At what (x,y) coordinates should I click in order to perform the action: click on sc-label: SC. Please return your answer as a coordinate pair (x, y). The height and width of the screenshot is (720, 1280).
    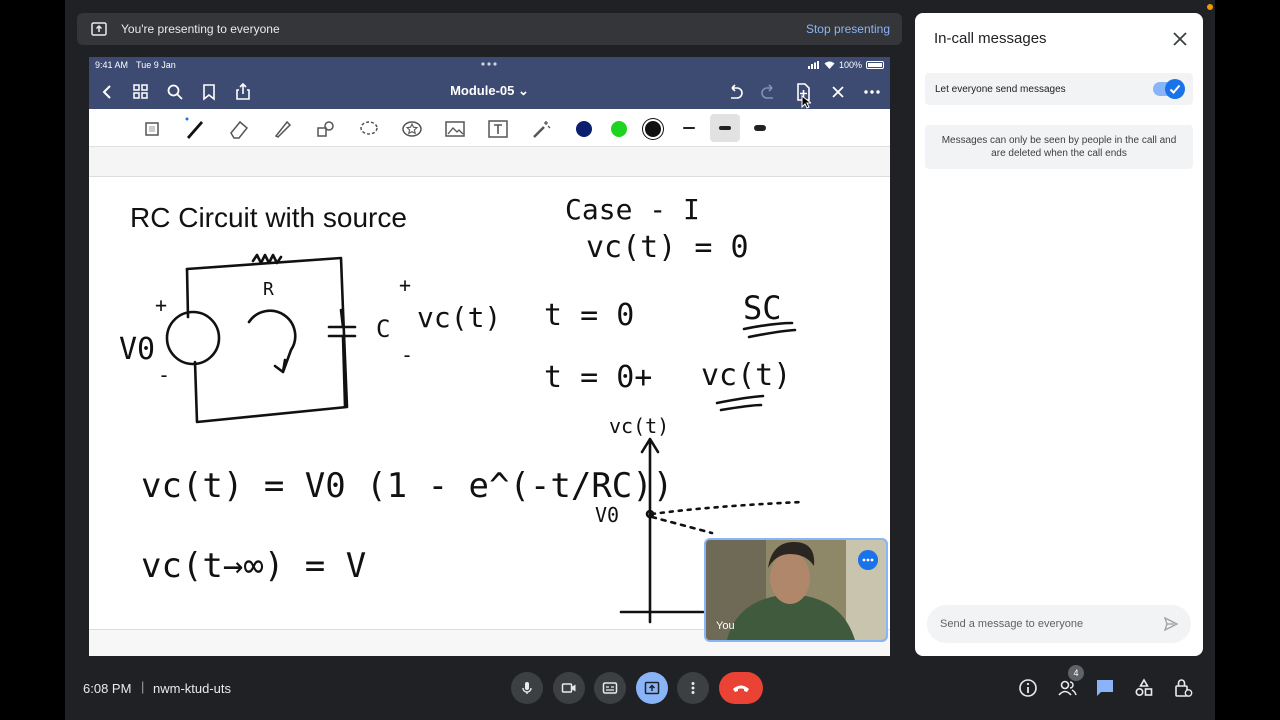
    Looking at the image, I should click on (762, 308).